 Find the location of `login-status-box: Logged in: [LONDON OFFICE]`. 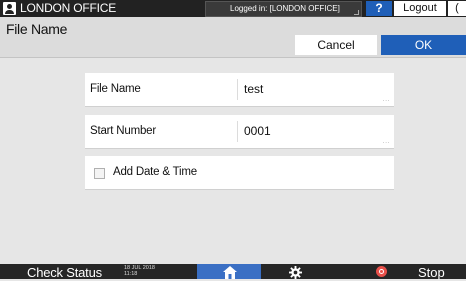

login-status-box: Logged in: [LONDON OFFICE] is located at coordinates (283, 9).